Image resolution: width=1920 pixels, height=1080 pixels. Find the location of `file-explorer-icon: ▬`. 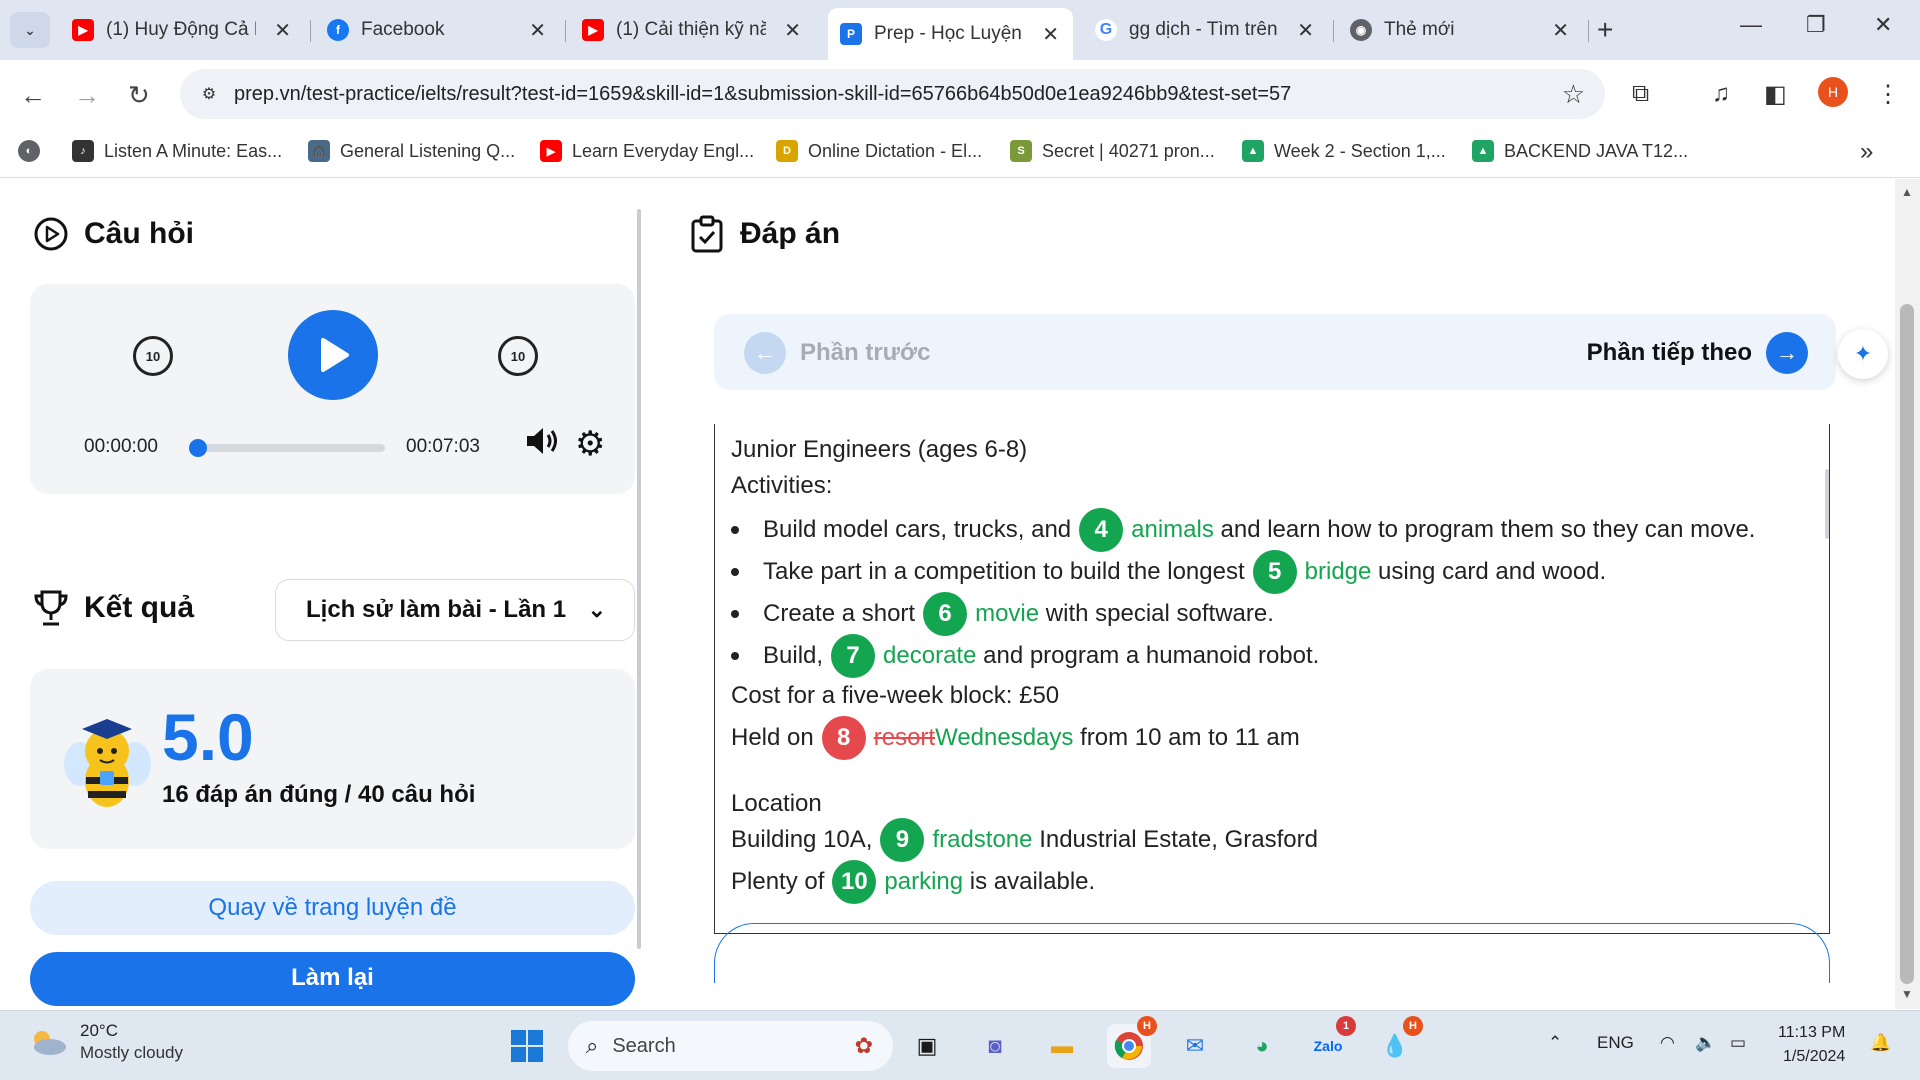

file-explorer-icon: ▬ is located at coordinates (1062, 1046).